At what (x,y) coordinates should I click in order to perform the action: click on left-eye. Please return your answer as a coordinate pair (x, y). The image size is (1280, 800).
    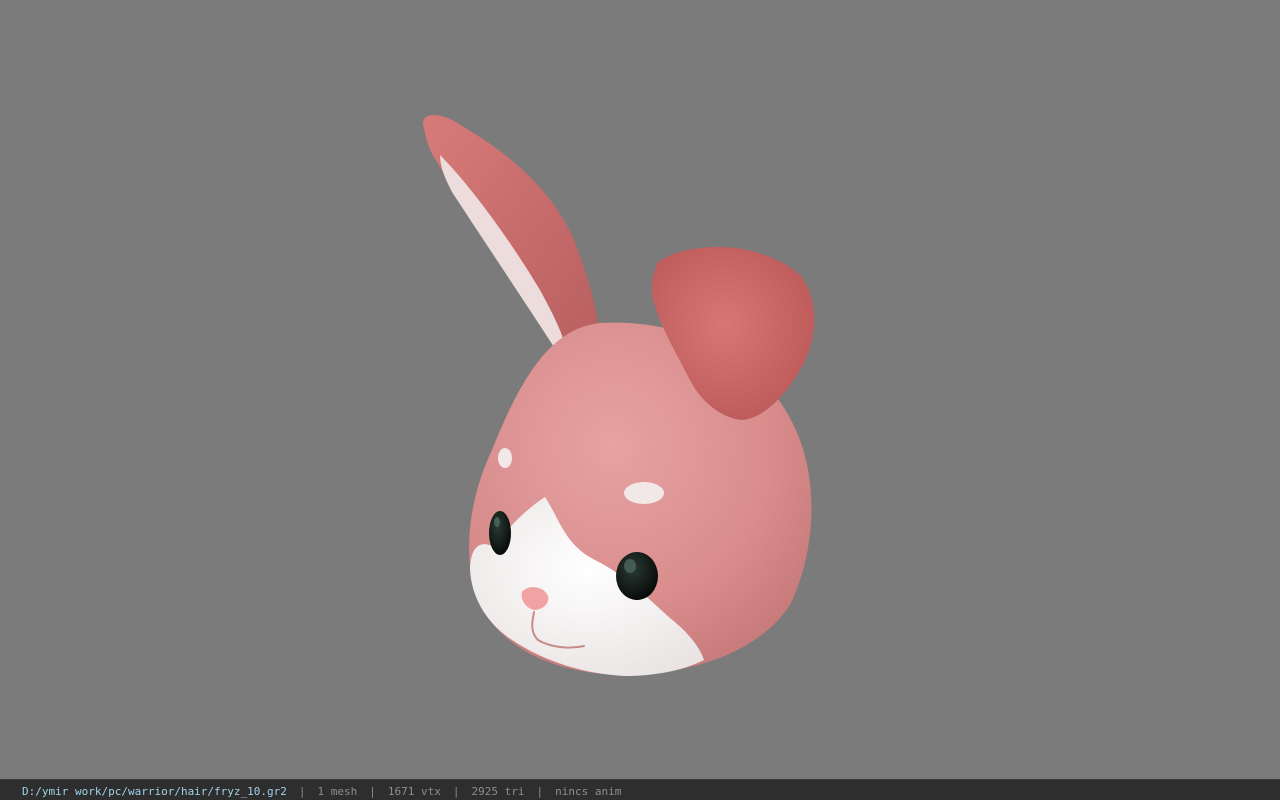
    Looking at the image, I should click on (500, 533).